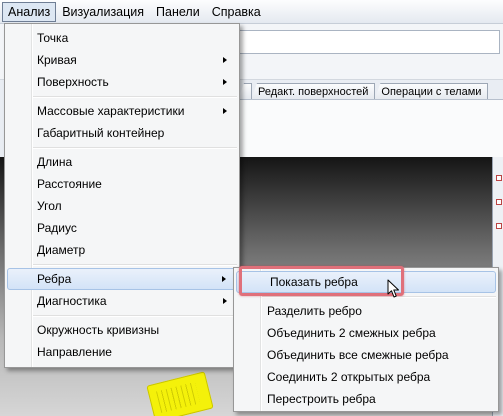  I want to click on menu-item-label: Соединить 2 открытых ребра, so click(349, 377).